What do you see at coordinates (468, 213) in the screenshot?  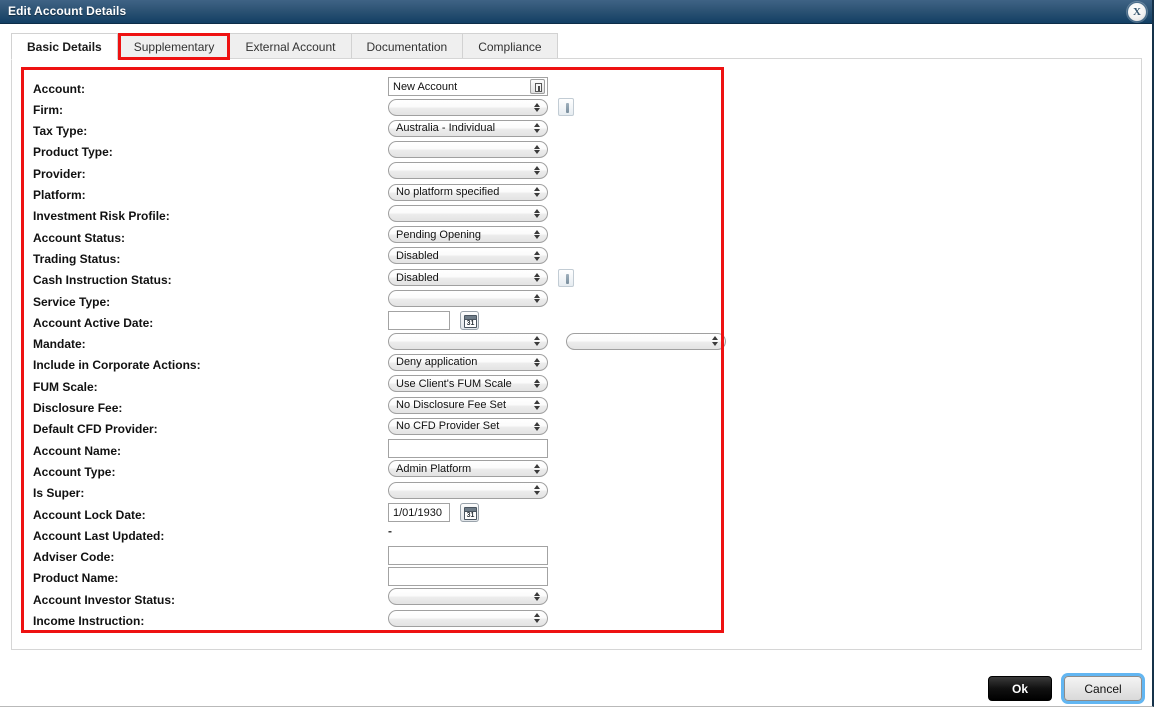 I see `select-investment-risk-profile` at bounding box center [468, 213].